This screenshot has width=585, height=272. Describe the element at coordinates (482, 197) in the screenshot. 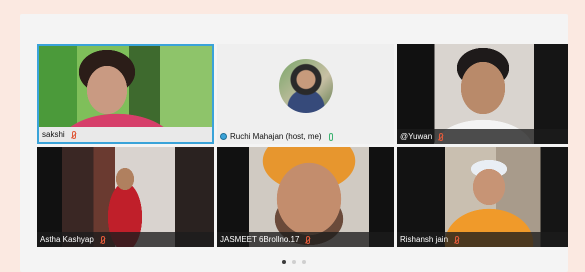

I see `participant-tile-rishansh: Rishansh jain` at that location.